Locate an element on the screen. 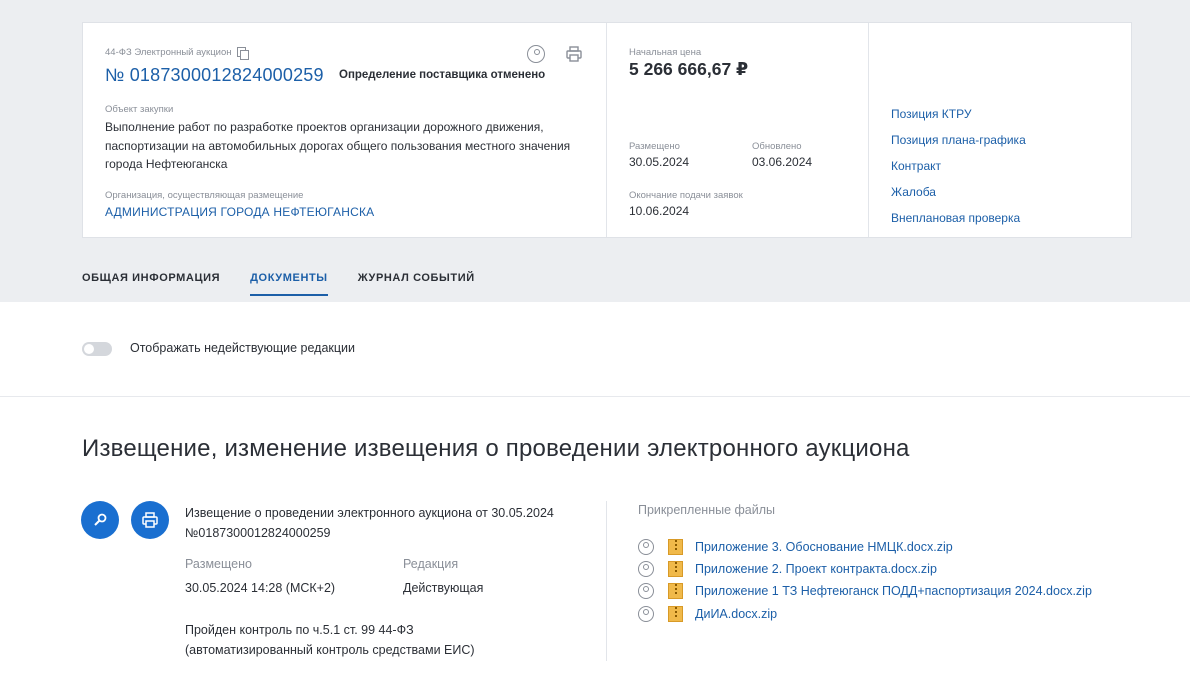  procurement-type: 44-ФЗ Электронный аукцион is located at coordinates (177, 53).